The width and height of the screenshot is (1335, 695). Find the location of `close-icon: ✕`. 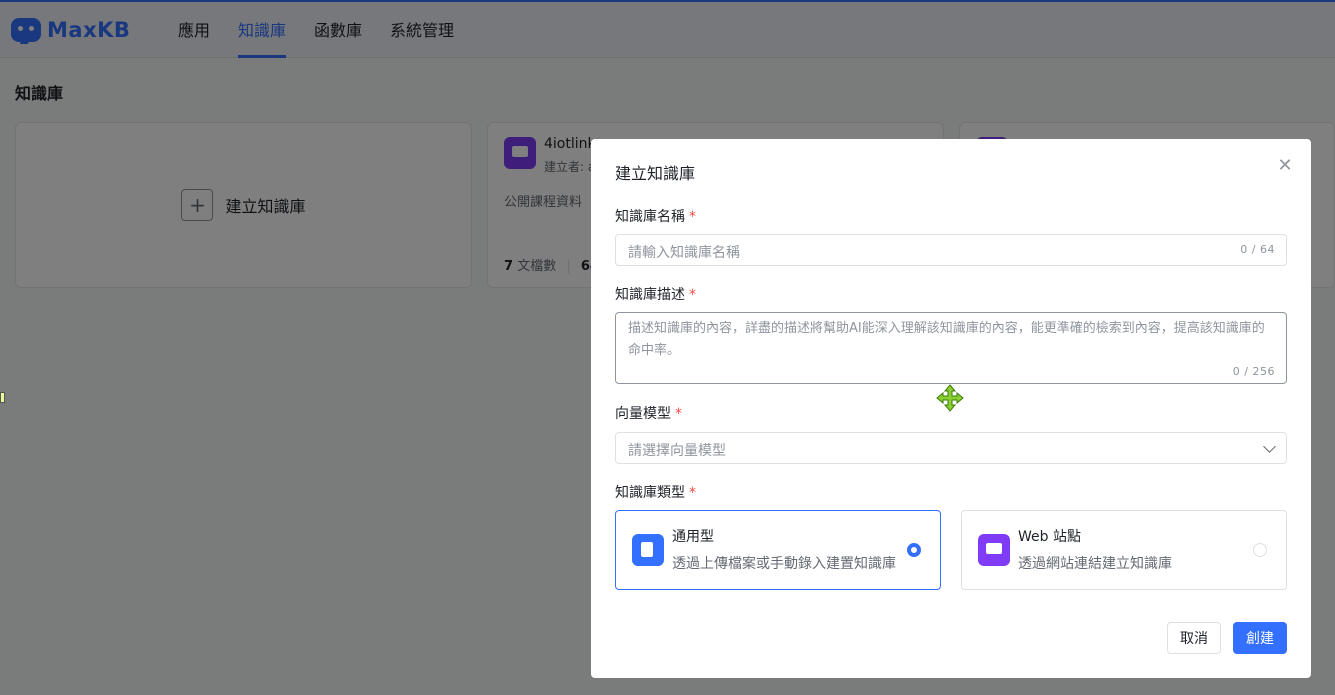

close-icon: ✕ is located at coordinates (1285, 166).